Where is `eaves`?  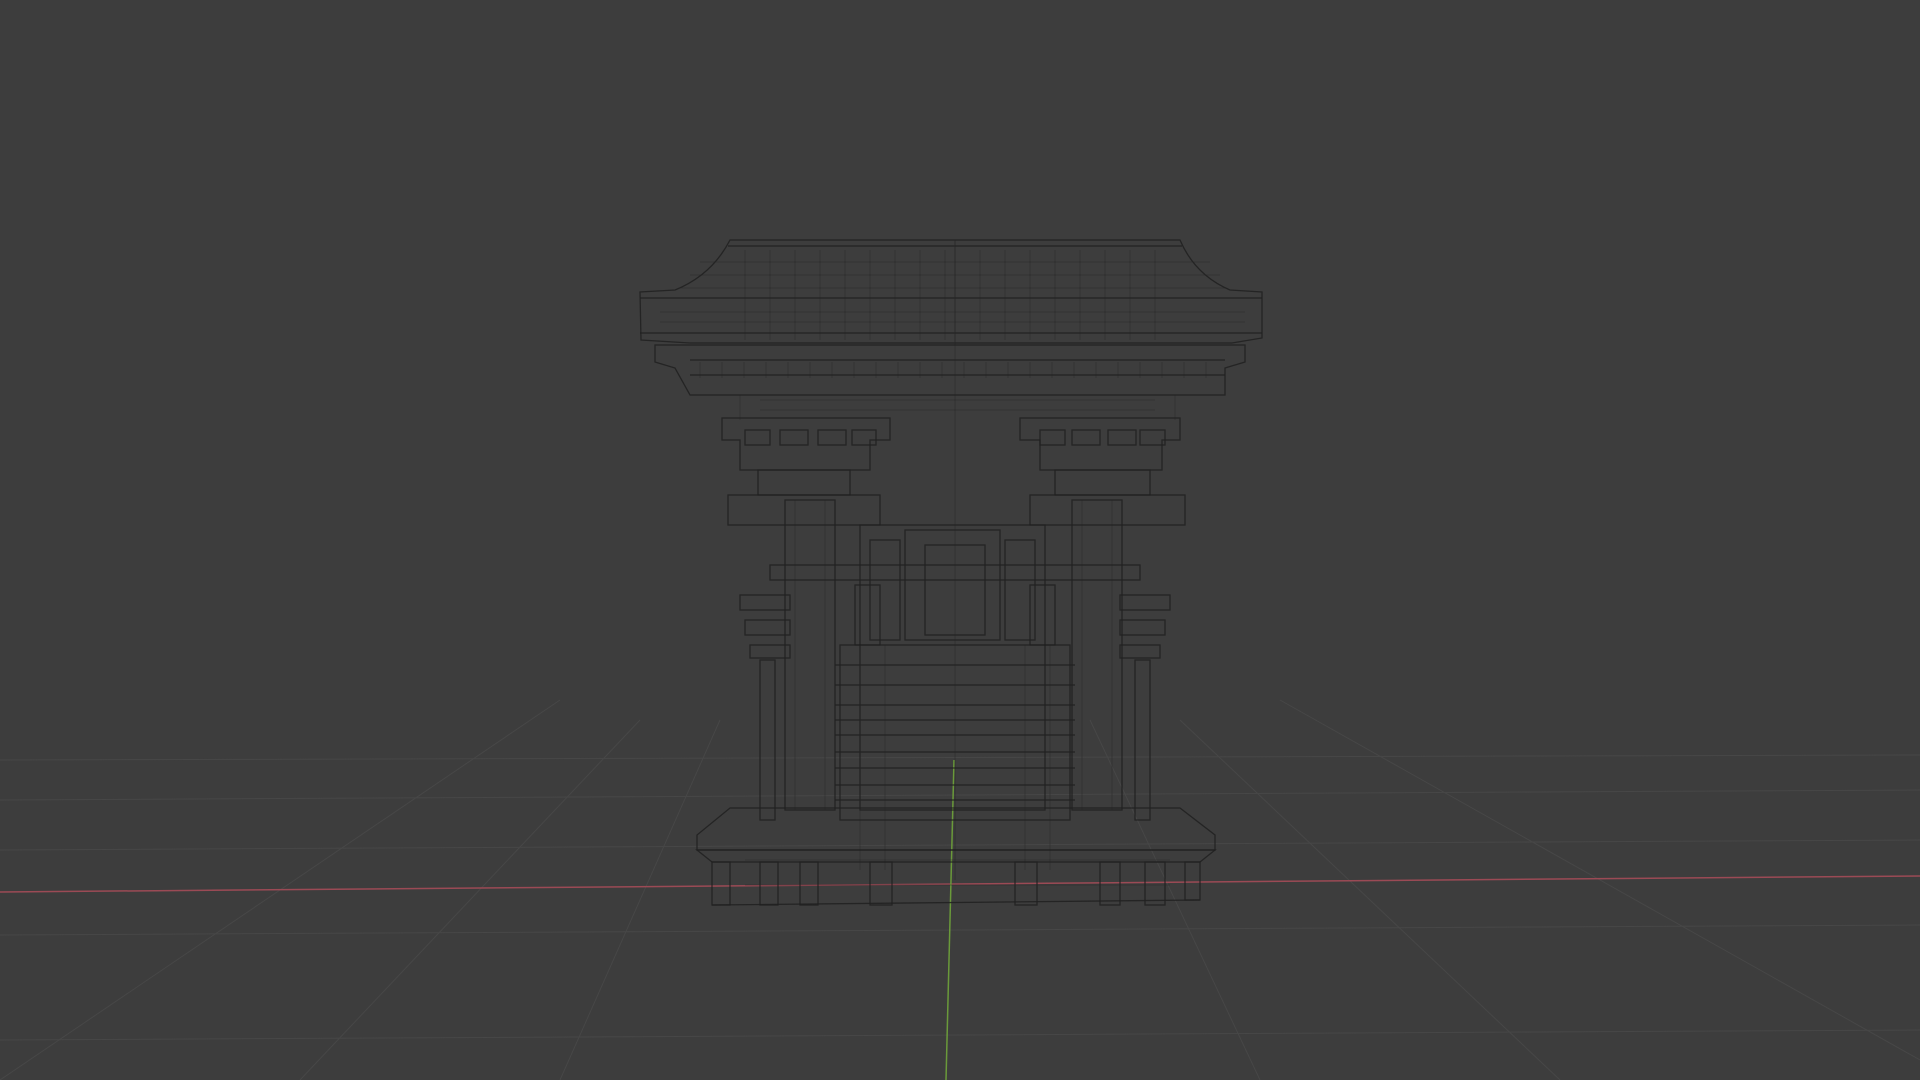 eaves is located at coordinates (950, 382).